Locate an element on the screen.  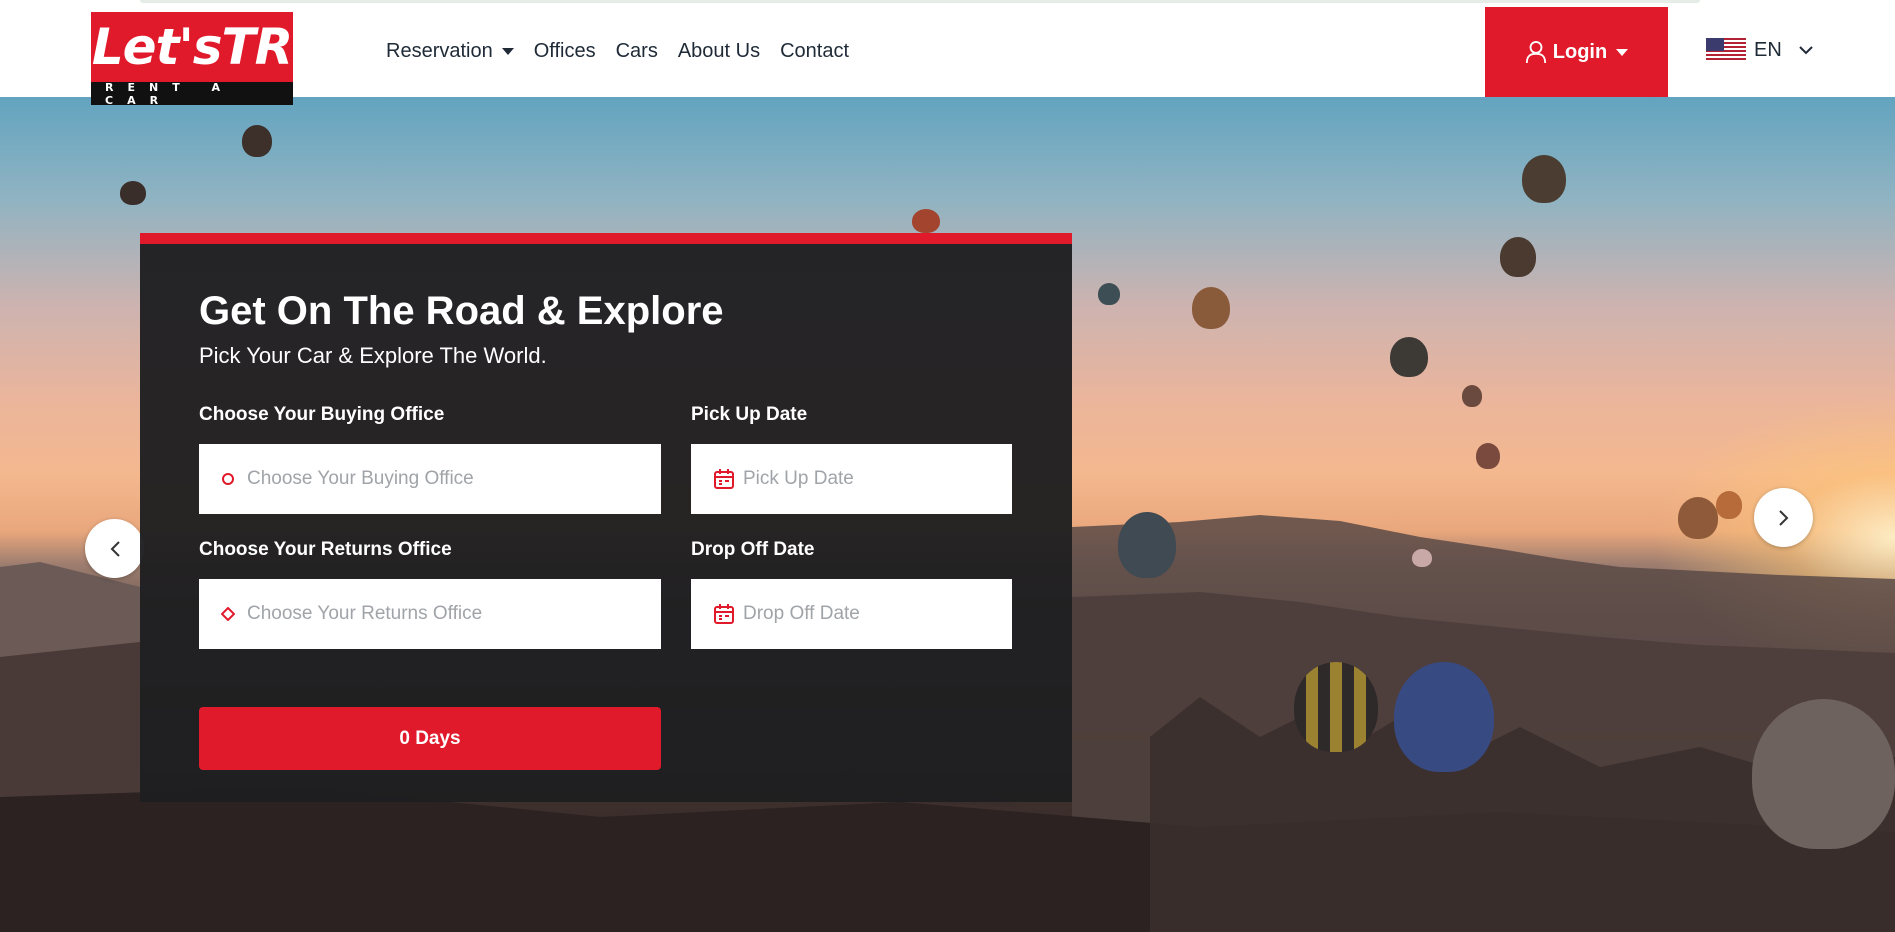
carousel-prev-button is located at coordinates (114, 548).